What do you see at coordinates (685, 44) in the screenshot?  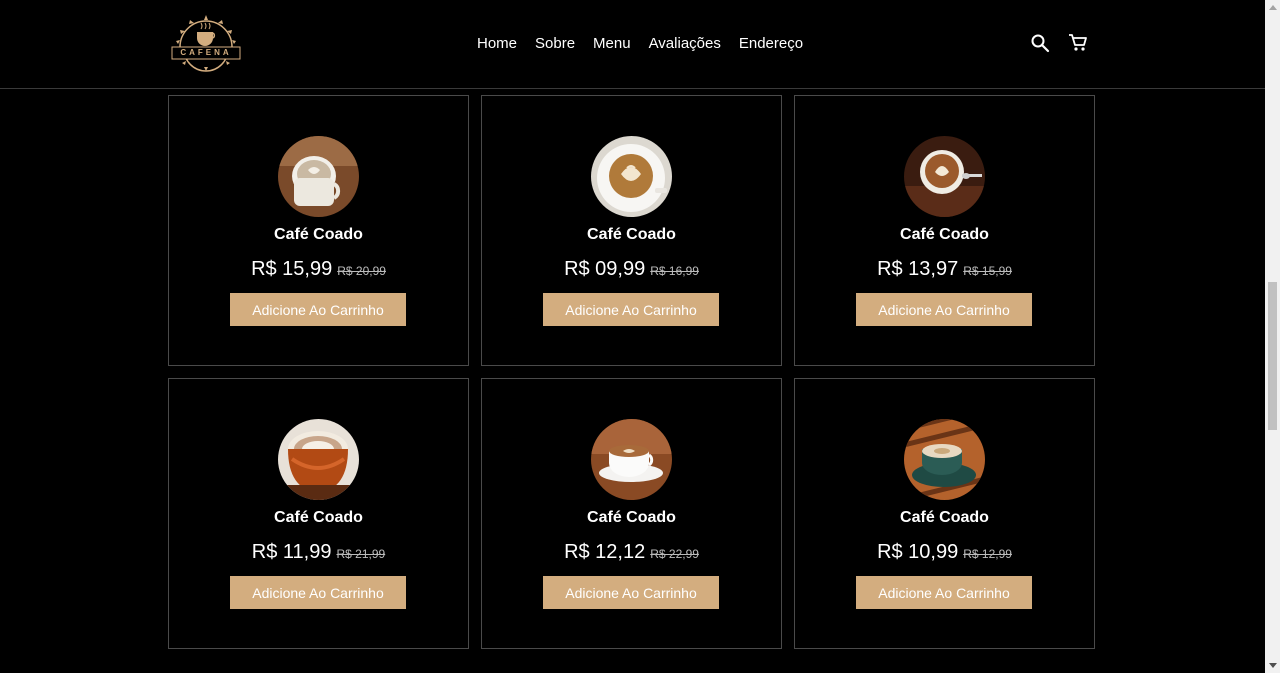 I see `nav-avaliacoes: Avaliações` at bounding box center [685, 44].